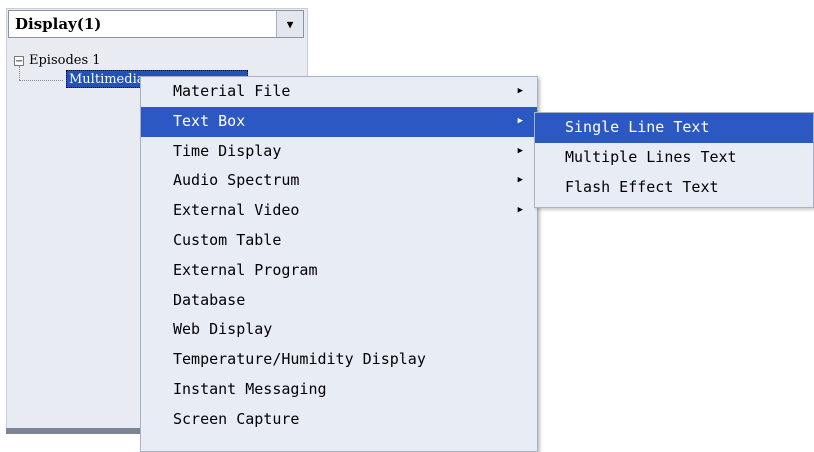  What do you see at coordinates (250, 388) in the screenshot?
I see `menu-item-label: Instant Messaging` at bounding box center [250, 388].